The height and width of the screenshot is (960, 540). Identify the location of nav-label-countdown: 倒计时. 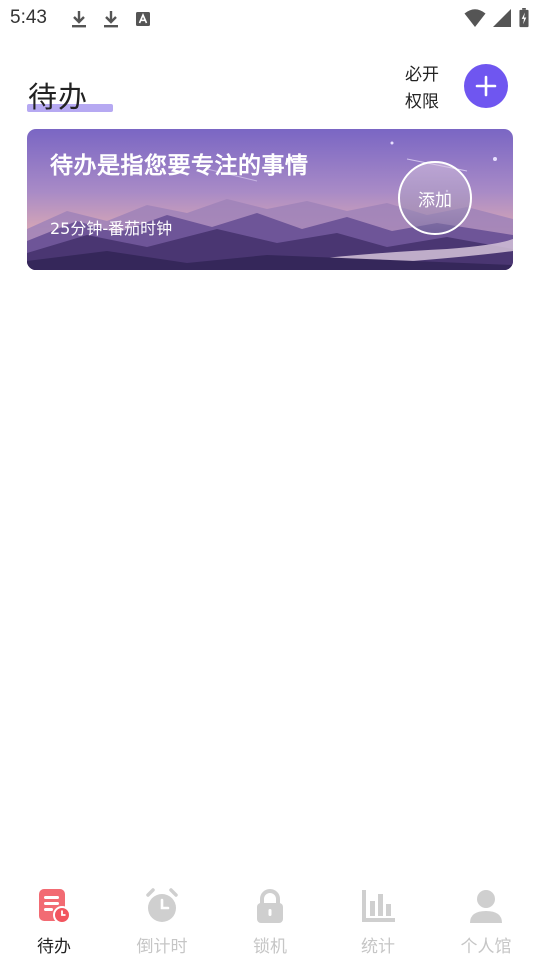
(162, 947).